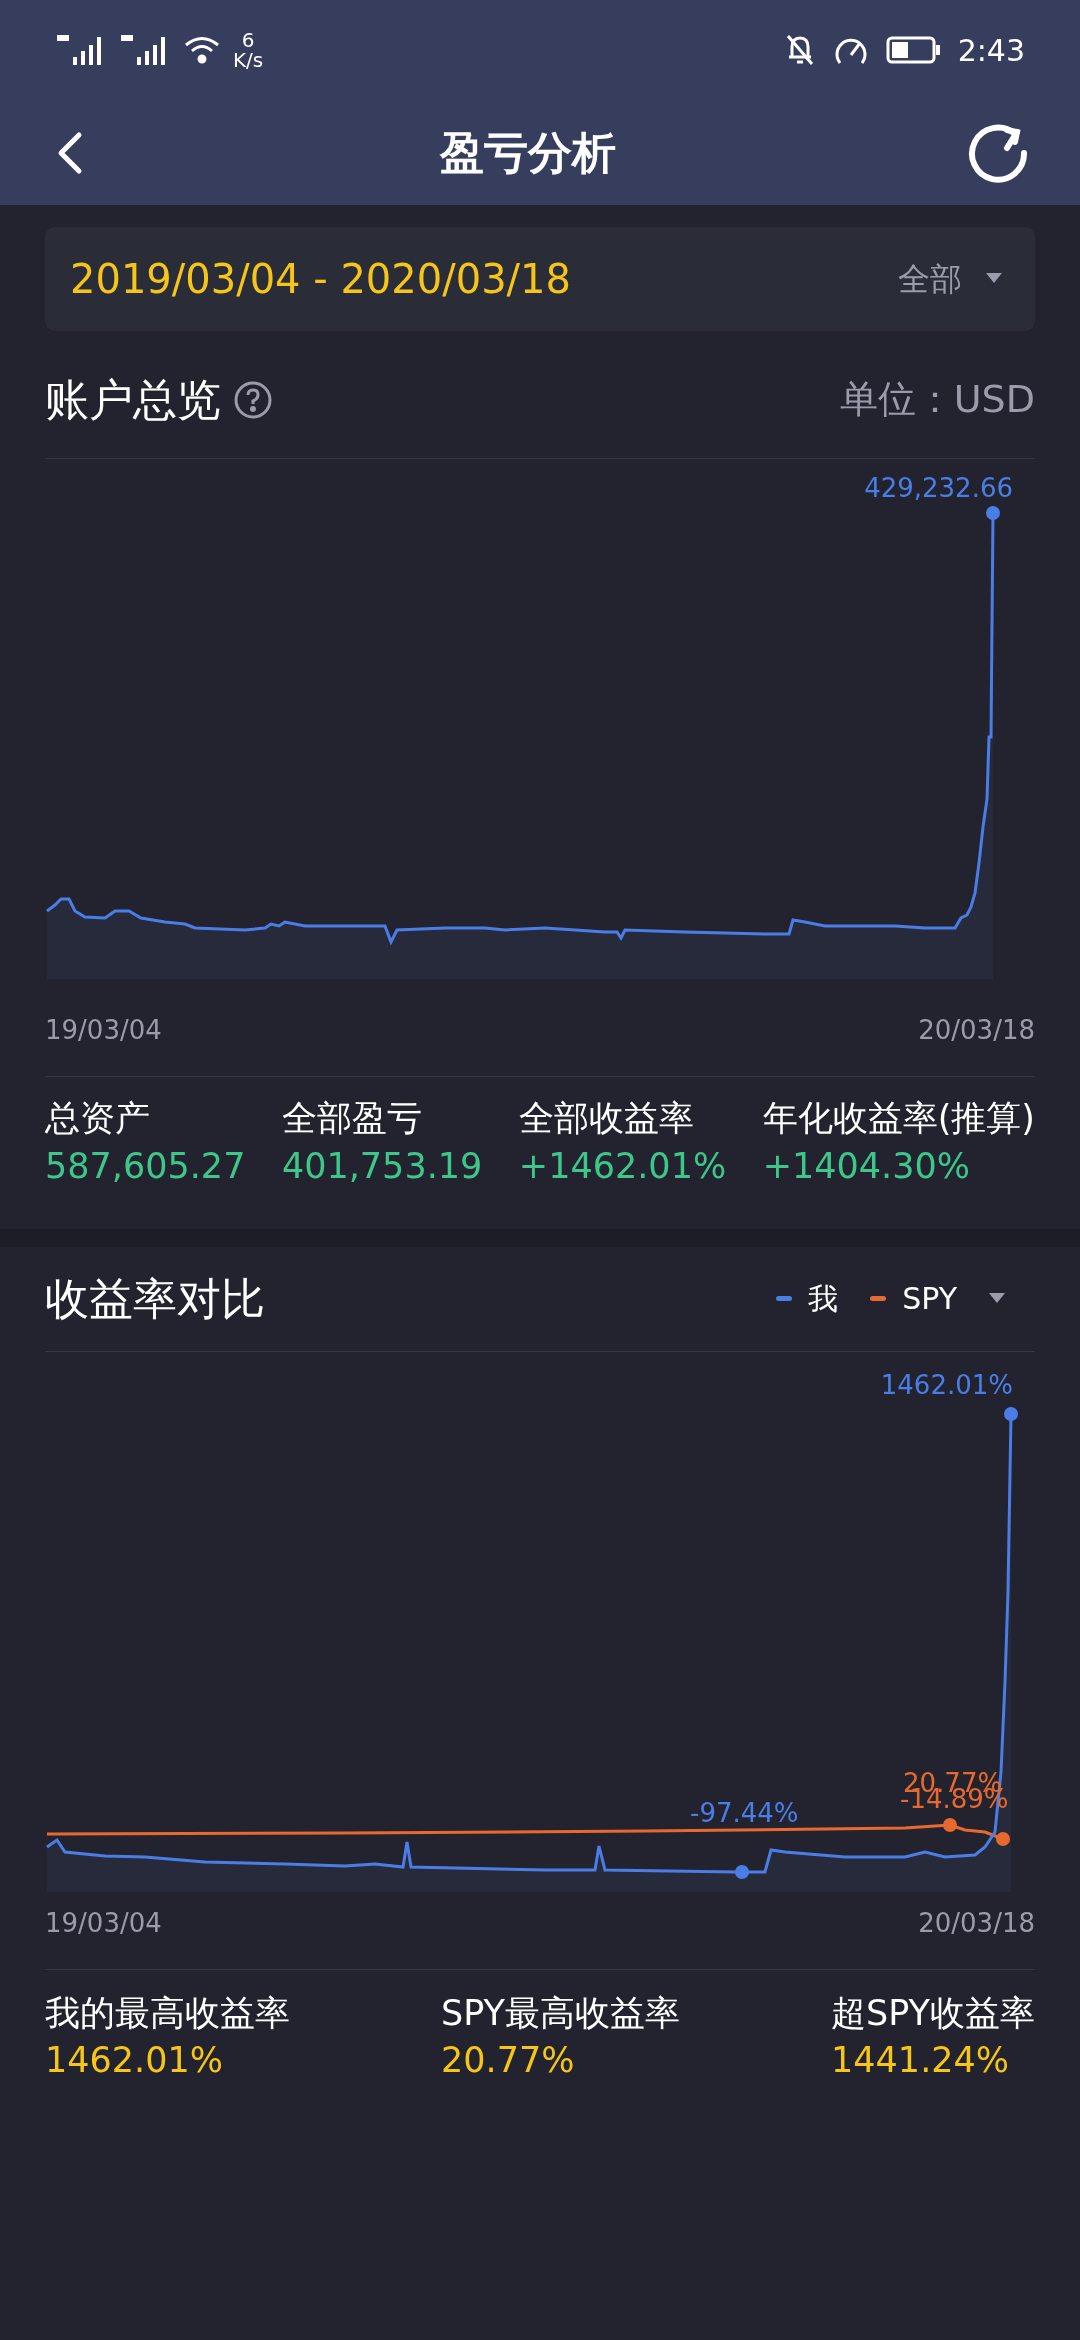 The width and height of the screenshot is (1080, 2340). Describe the element at coordinates (823, 1299) in the screenshot. I see `legend-label: 我` at that location.